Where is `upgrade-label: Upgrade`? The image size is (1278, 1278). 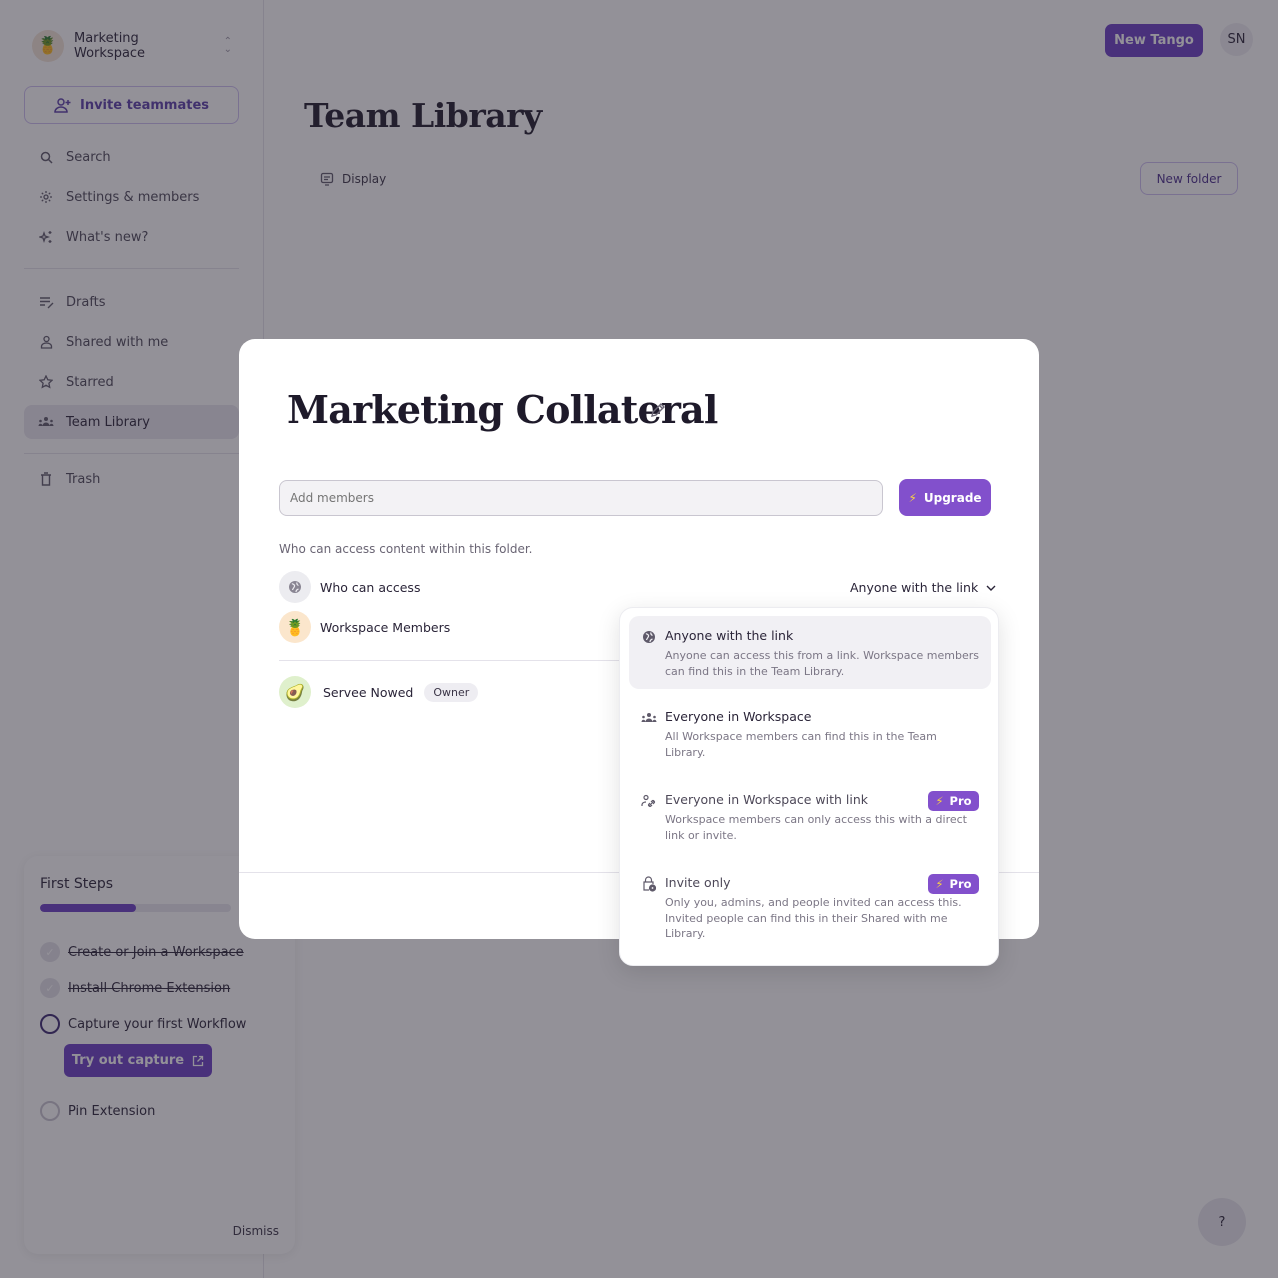 upgrade-label: Upgrade is located at coordinates (952, 497).